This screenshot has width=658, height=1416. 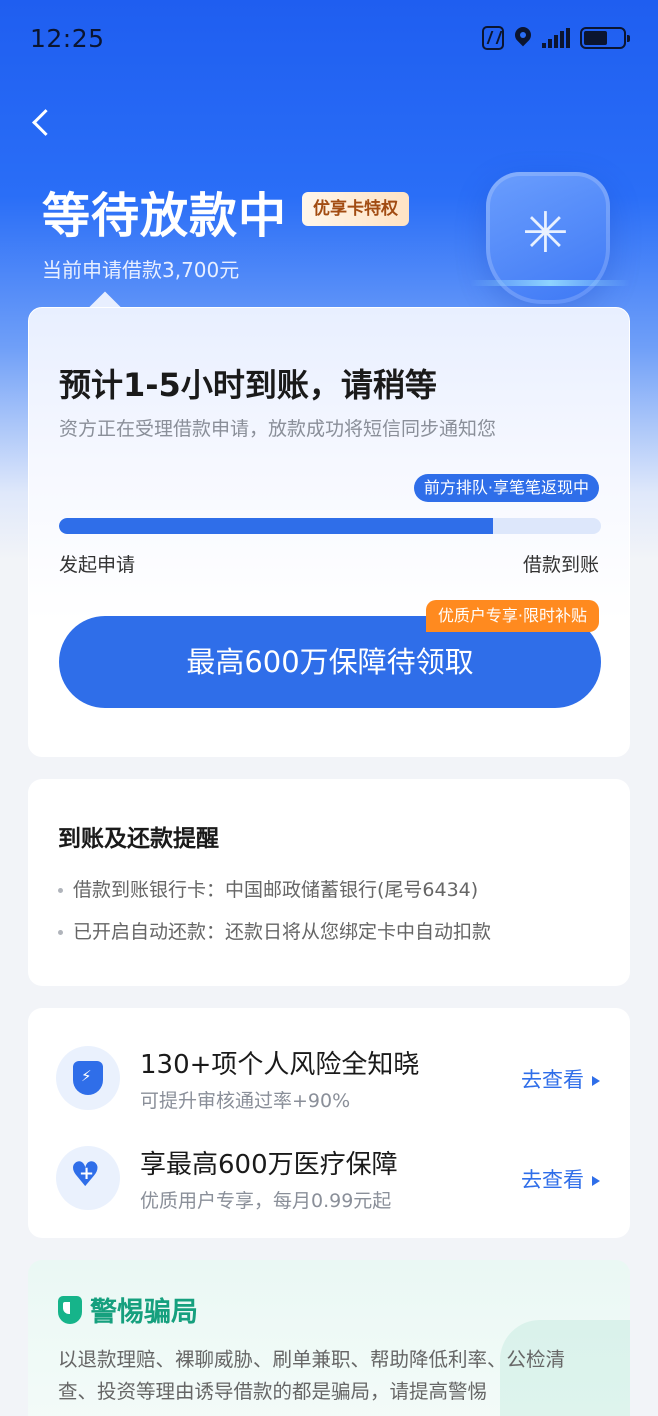 I want to click on shield-bolt-icon, so click(x=88, y=1078).